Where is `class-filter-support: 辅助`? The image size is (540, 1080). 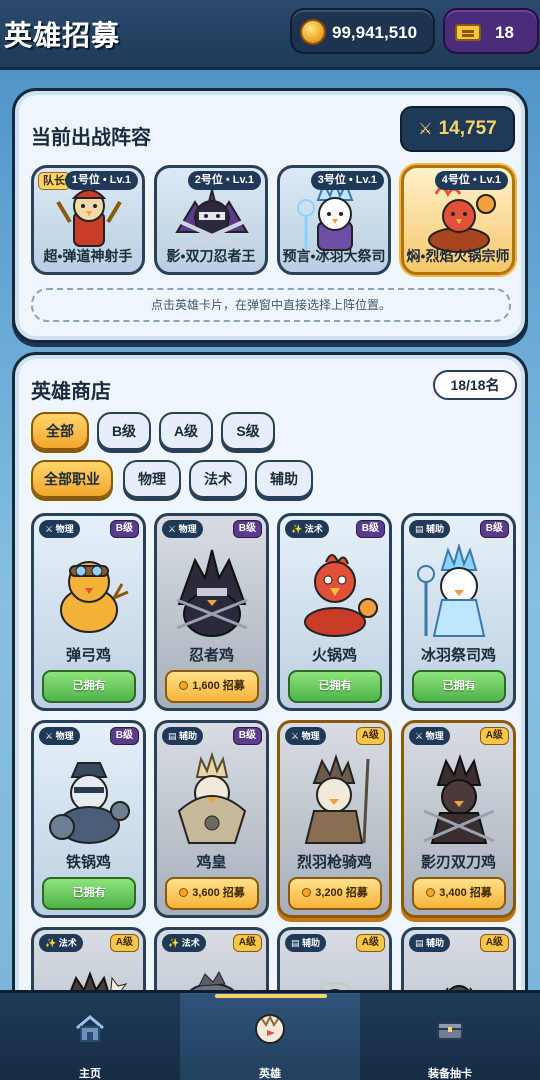
class-filter-support: 辅助 is located at coordinates (284, 479).